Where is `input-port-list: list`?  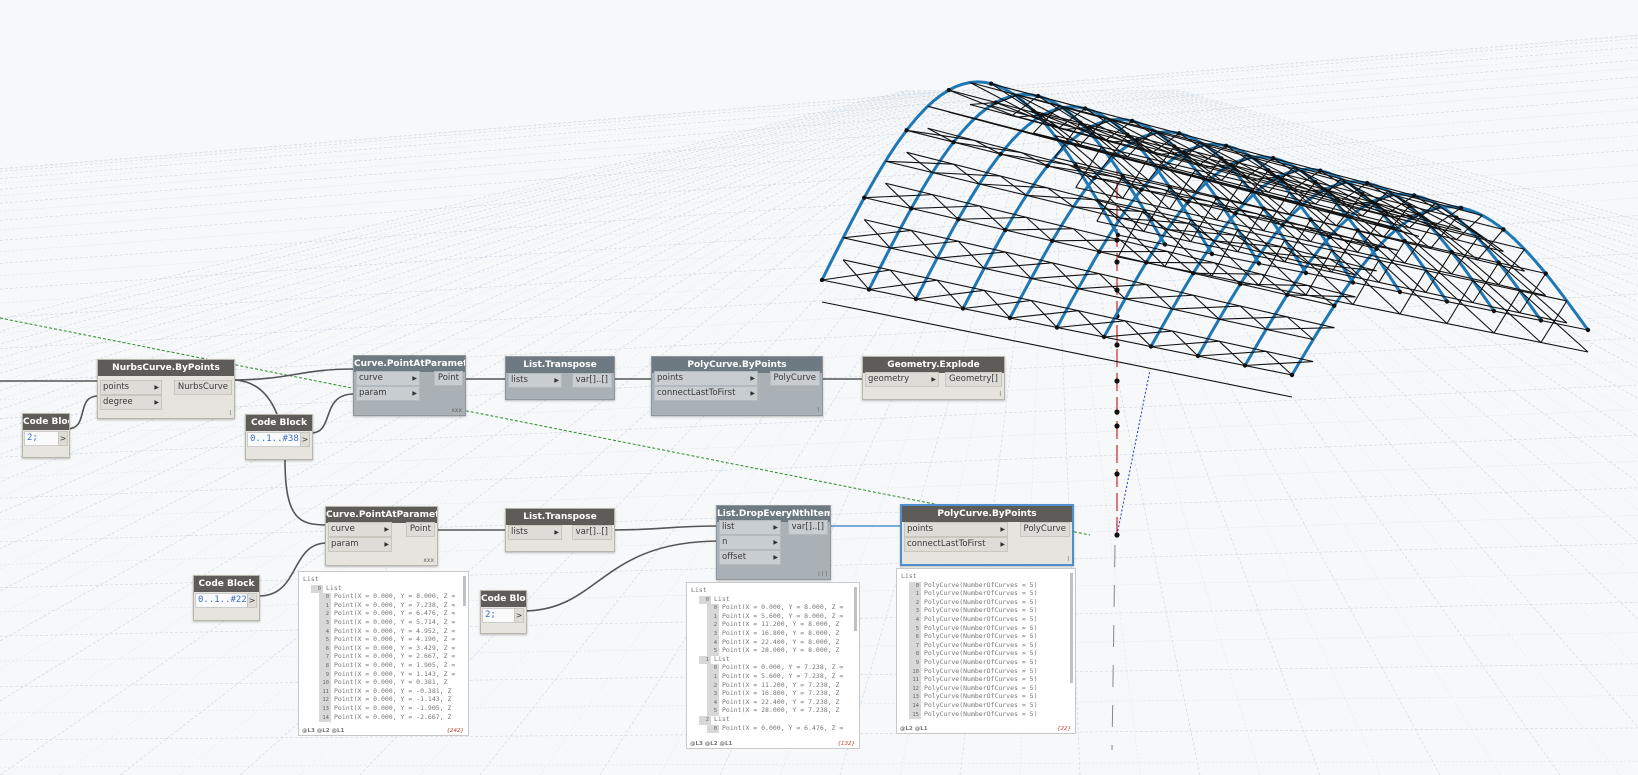 input-port-list: list is located at coordinates (750, 527).